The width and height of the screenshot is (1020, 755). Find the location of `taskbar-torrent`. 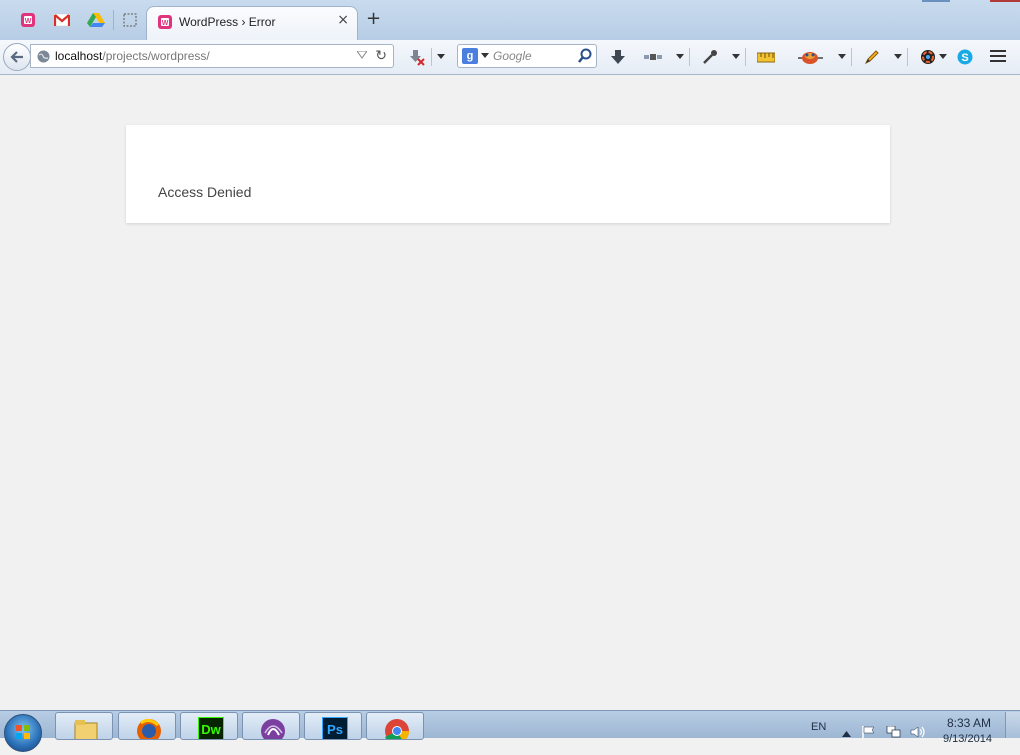

taskbar-torrent is located at coordinates (271, 726).